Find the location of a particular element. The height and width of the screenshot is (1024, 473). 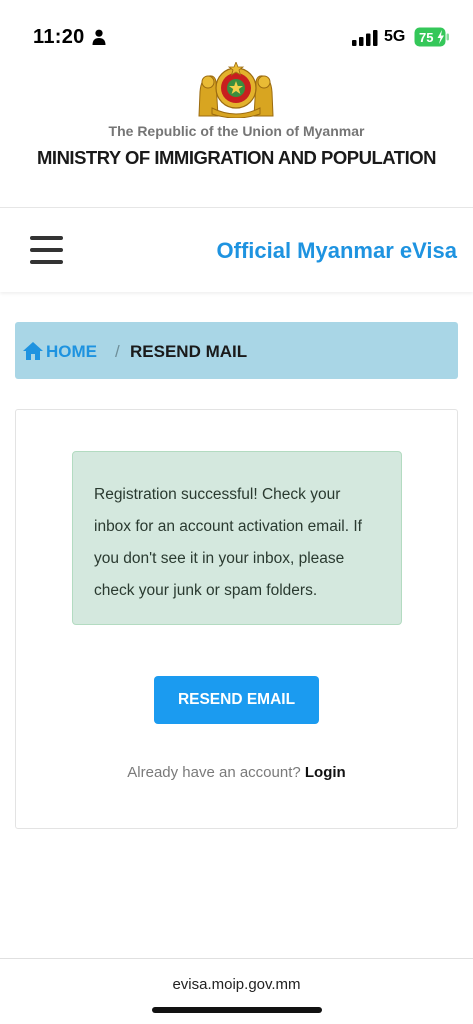

status-time: 11:20 is located at coordinates (59, 37).